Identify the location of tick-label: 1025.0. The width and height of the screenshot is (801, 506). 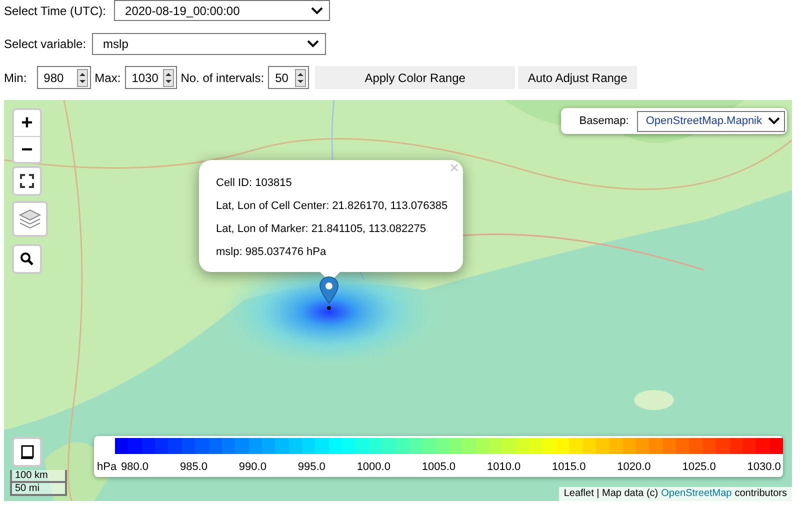
(699, 467).